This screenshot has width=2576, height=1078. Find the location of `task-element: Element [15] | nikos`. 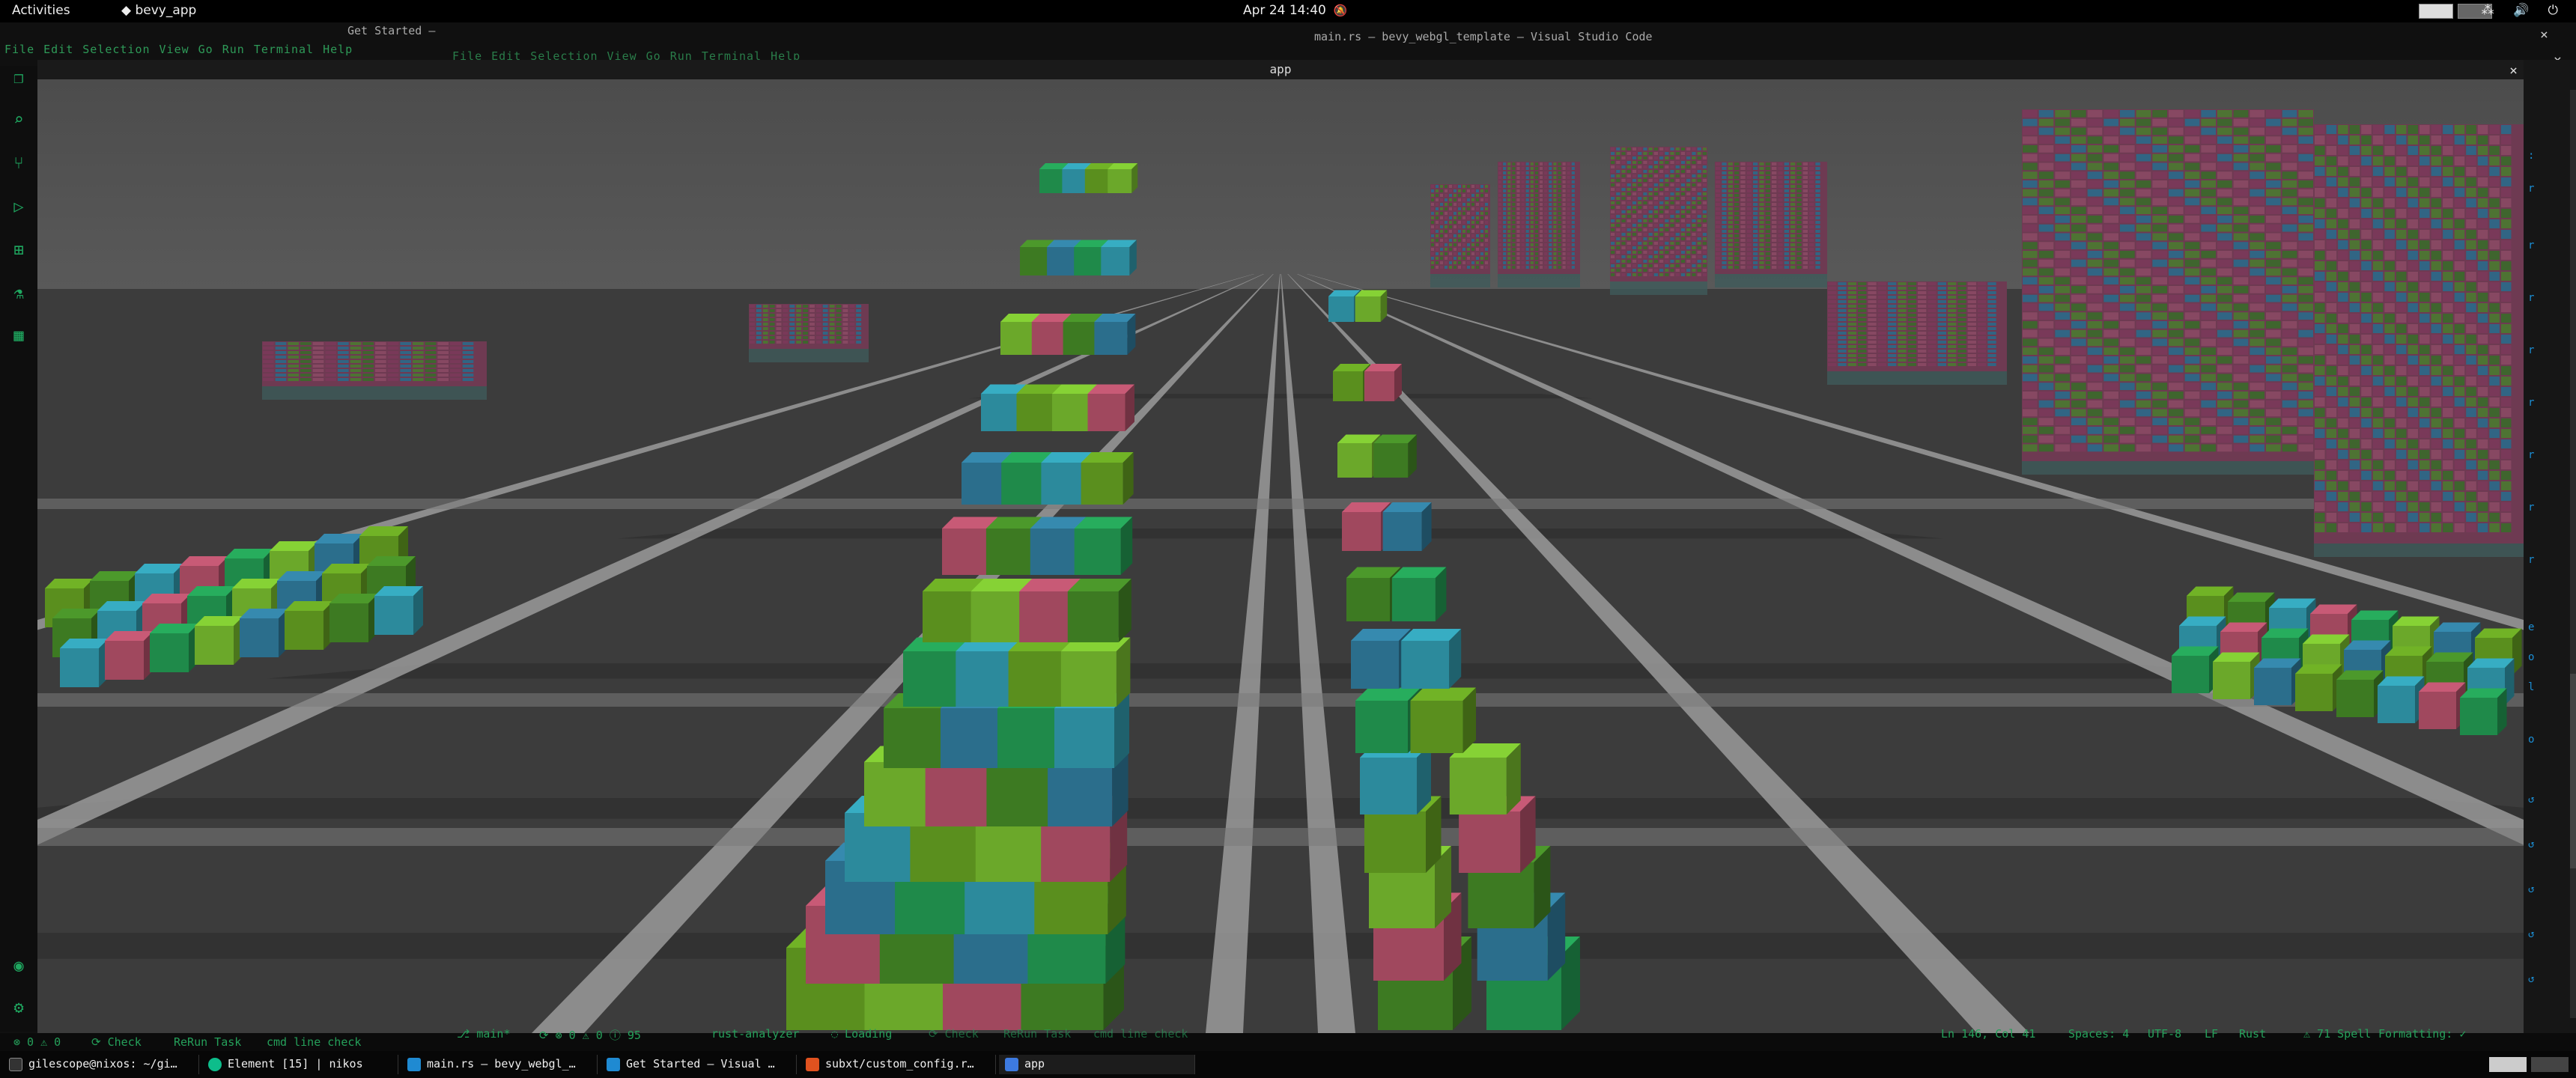

task-element: Element [15] | nikos is located at coordinates (300, 1064).